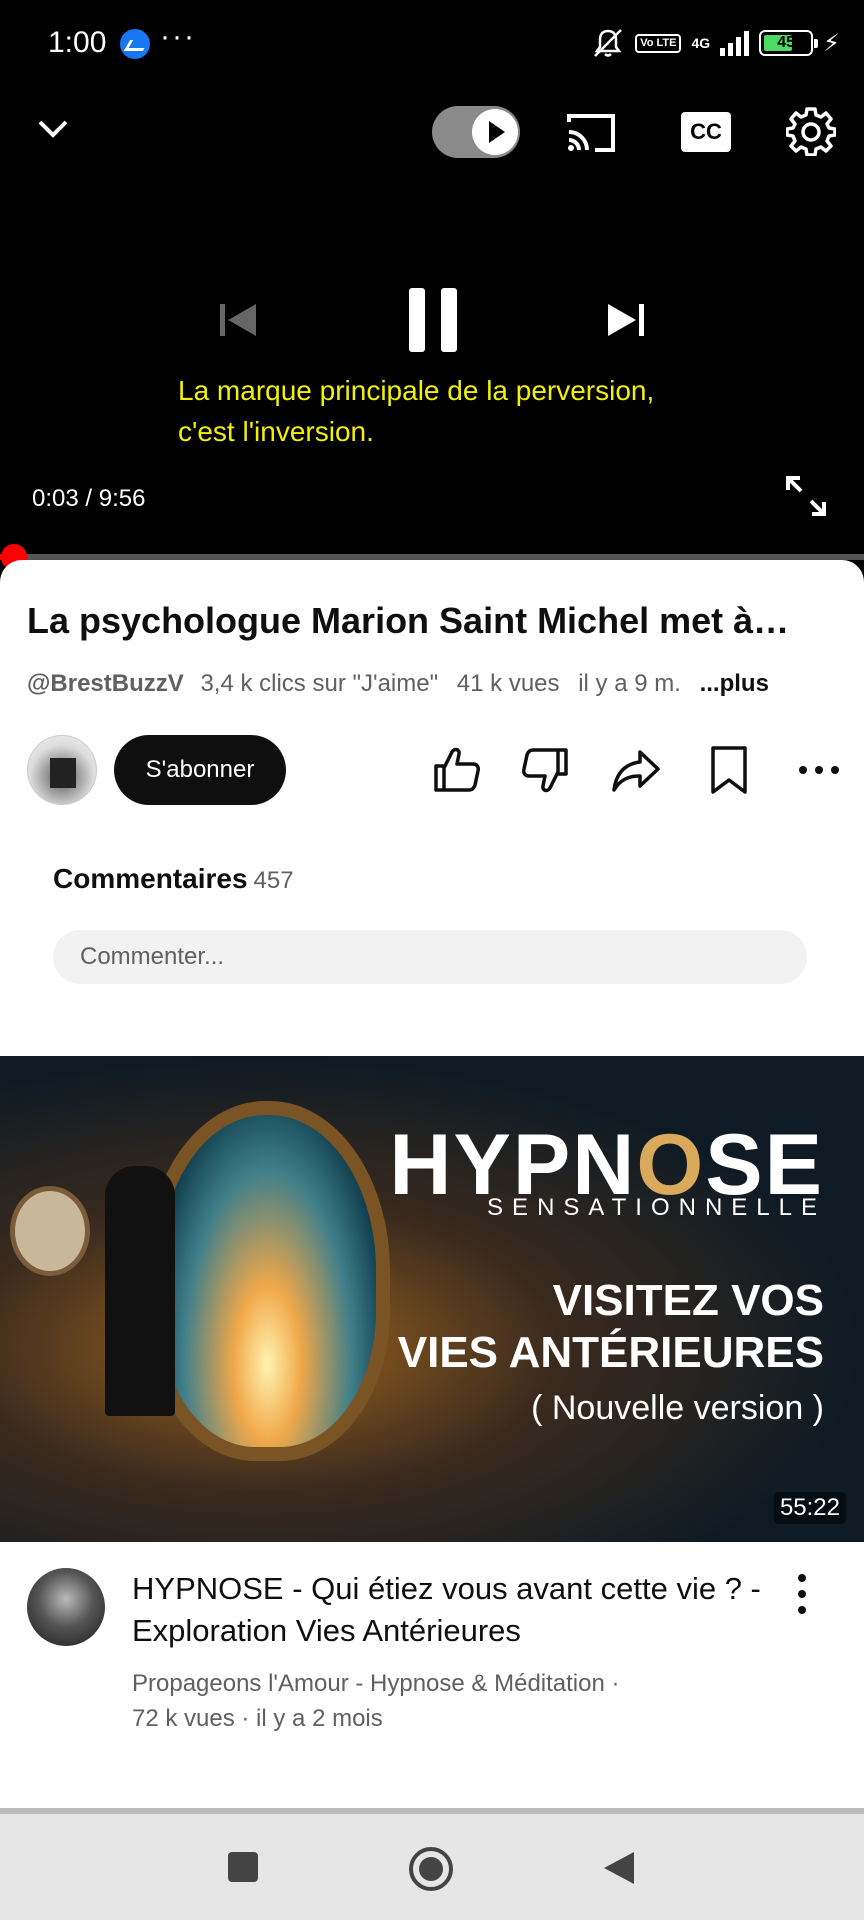 Image resolution: width=864 pixels, height=1920 pixels. Describe the element at coordinates (688, 1300) in the screenshot. I see `thumb-line-1: VISITEZ VOS` at that location.